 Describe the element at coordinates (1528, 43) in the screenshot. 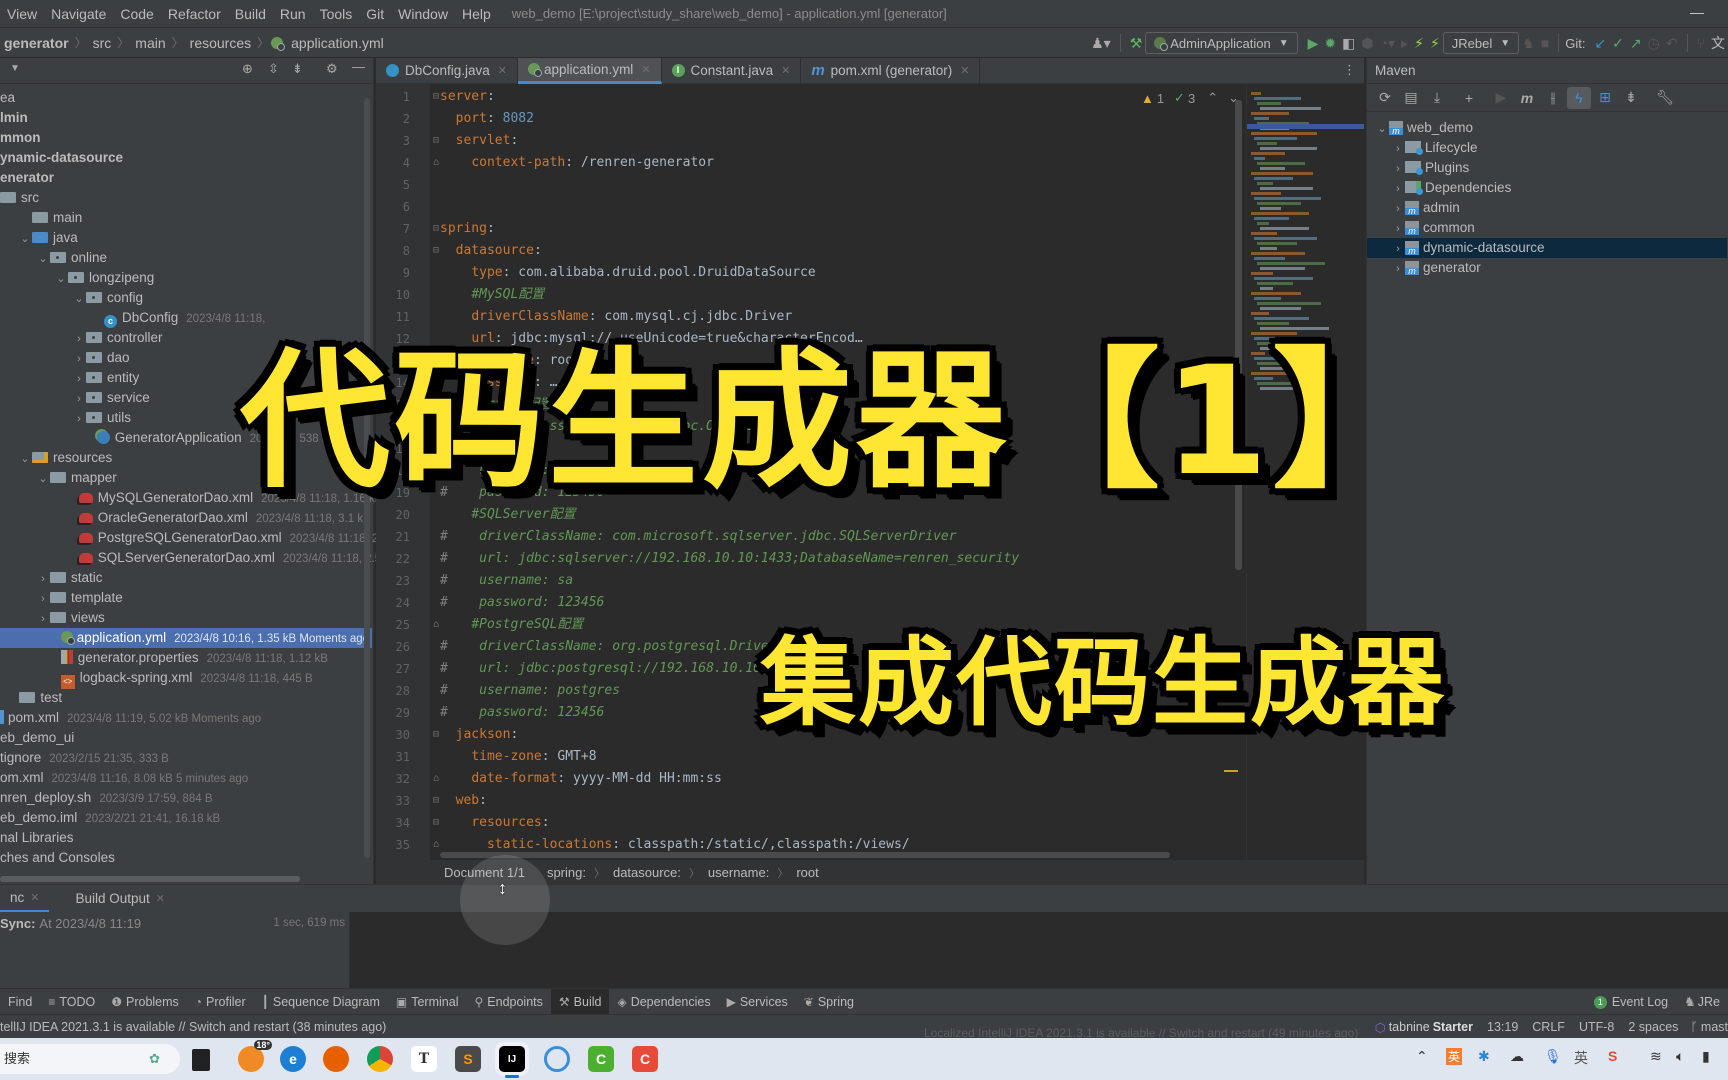

I see `jrebel-agent-icon: ♞` at that location.